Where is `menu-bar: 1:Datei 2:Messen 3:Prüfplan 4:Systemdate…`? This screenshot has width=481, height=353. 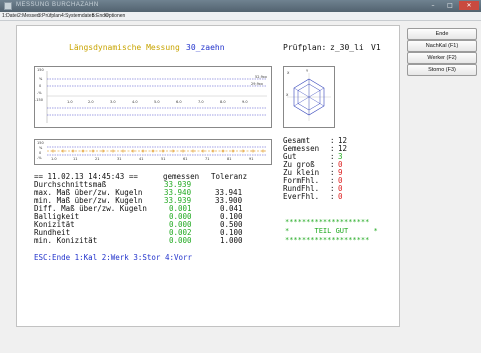 menu-bar: 1:Datei 2:Messen 3:Prüfplan 4:Systemdate… is located at coordinates (240, 16).